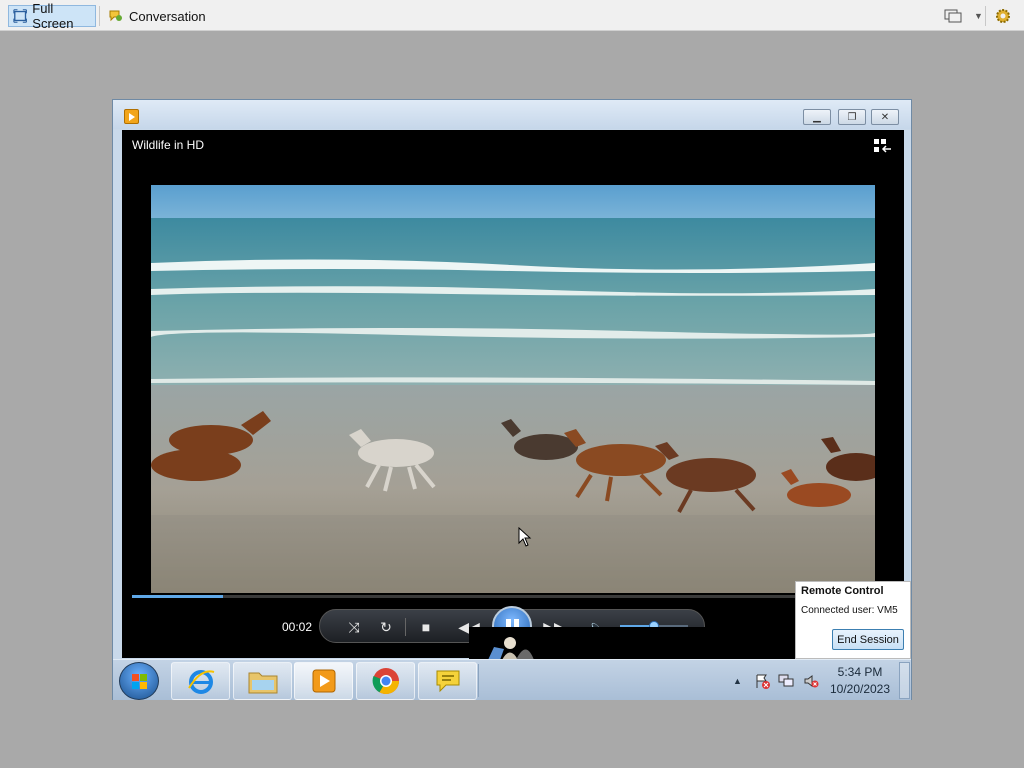 The image size is (1024, 768). What do you see at coordinates (482, 596) in the screenshot?
I see `seek-bar` at bounding box center [482, 596].